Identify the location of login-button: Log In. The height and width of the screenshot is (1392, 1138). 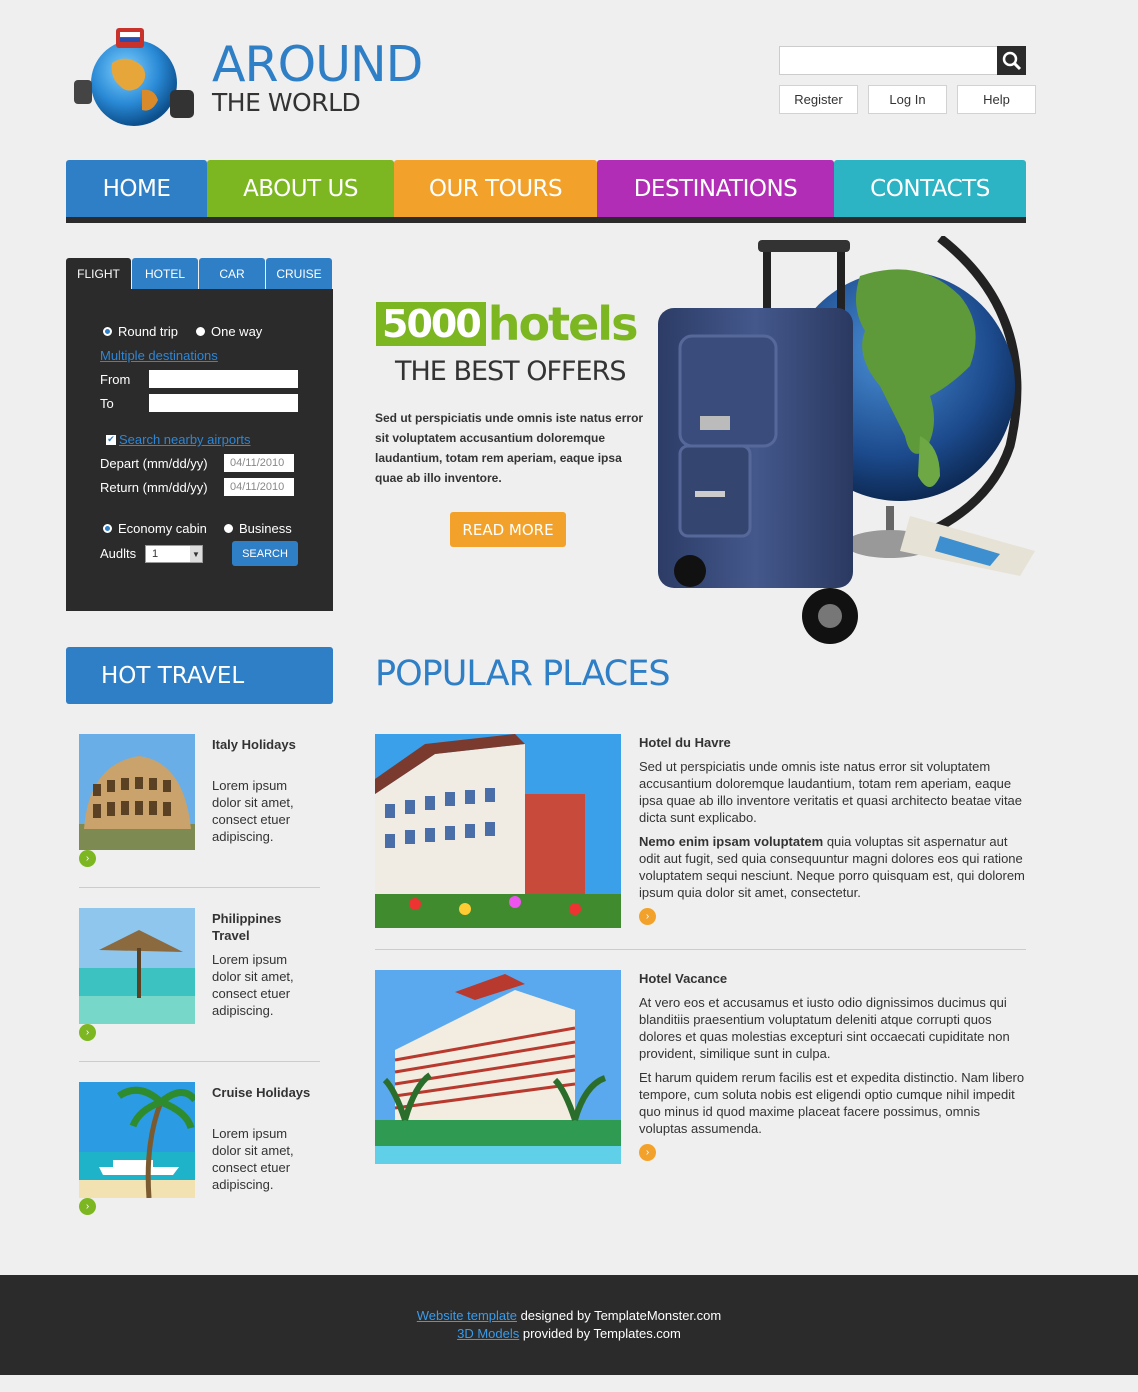
(907, 99).